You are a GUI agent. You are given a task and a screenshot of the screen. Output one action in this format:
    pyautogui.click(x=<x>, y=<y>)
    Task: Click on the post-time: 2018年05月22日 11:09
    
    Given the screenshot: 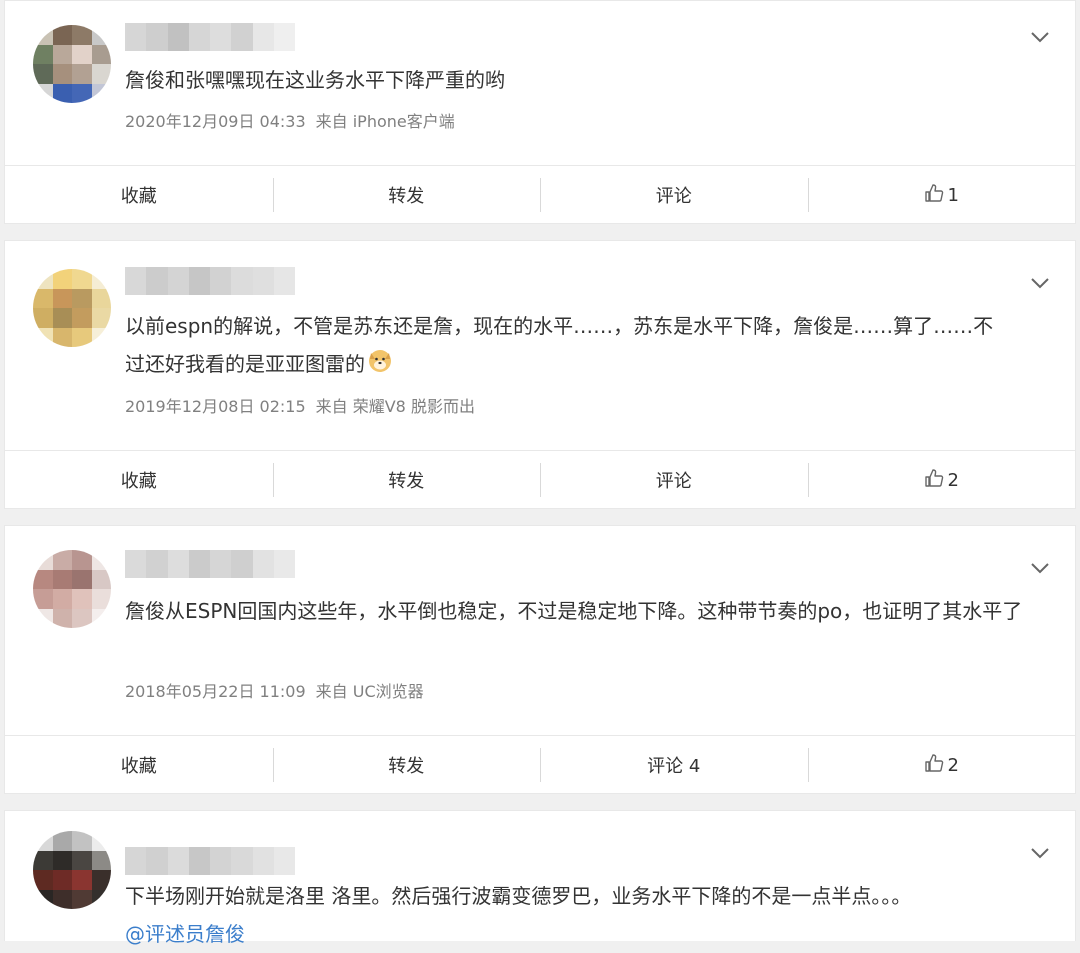 What is the action you would take?
    pyautogui.click(x=215, y=691)
    